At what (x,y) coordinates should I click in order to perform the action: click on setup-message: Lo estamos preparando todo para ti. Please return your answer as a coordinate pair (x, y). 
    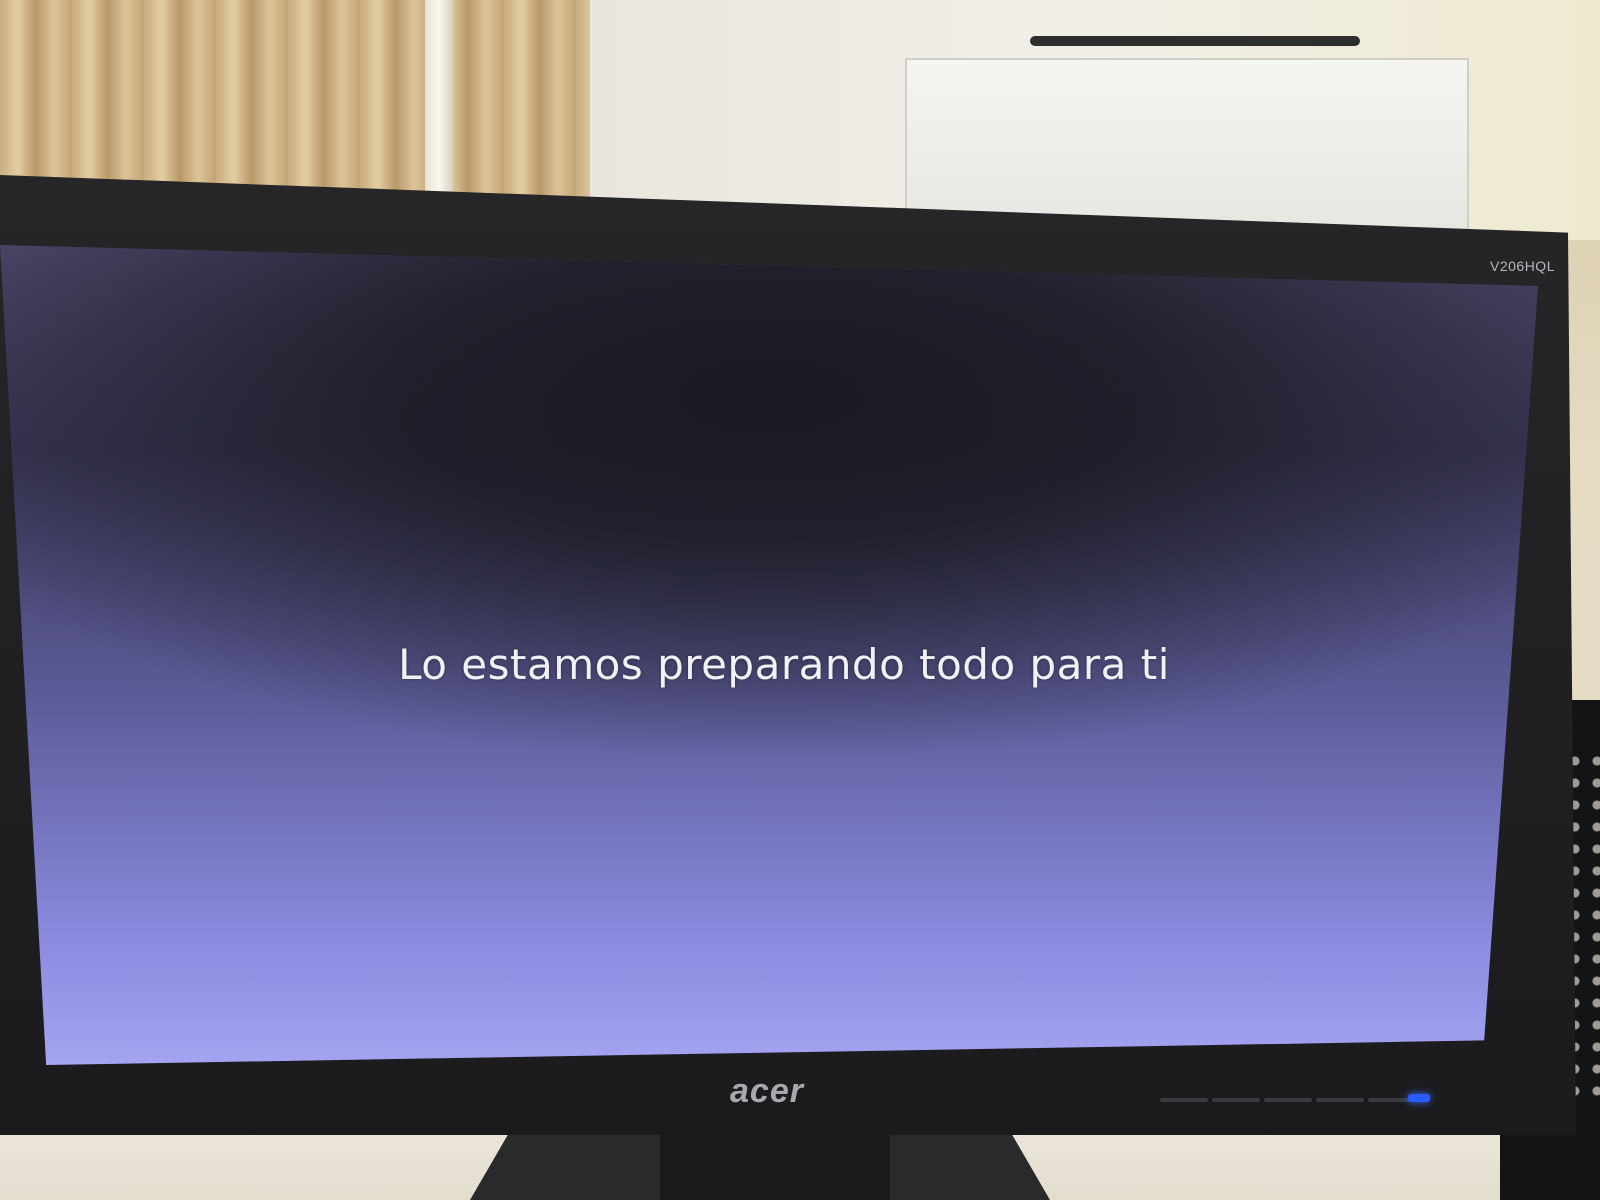
    Looking at the image, I should click on (784, 664).